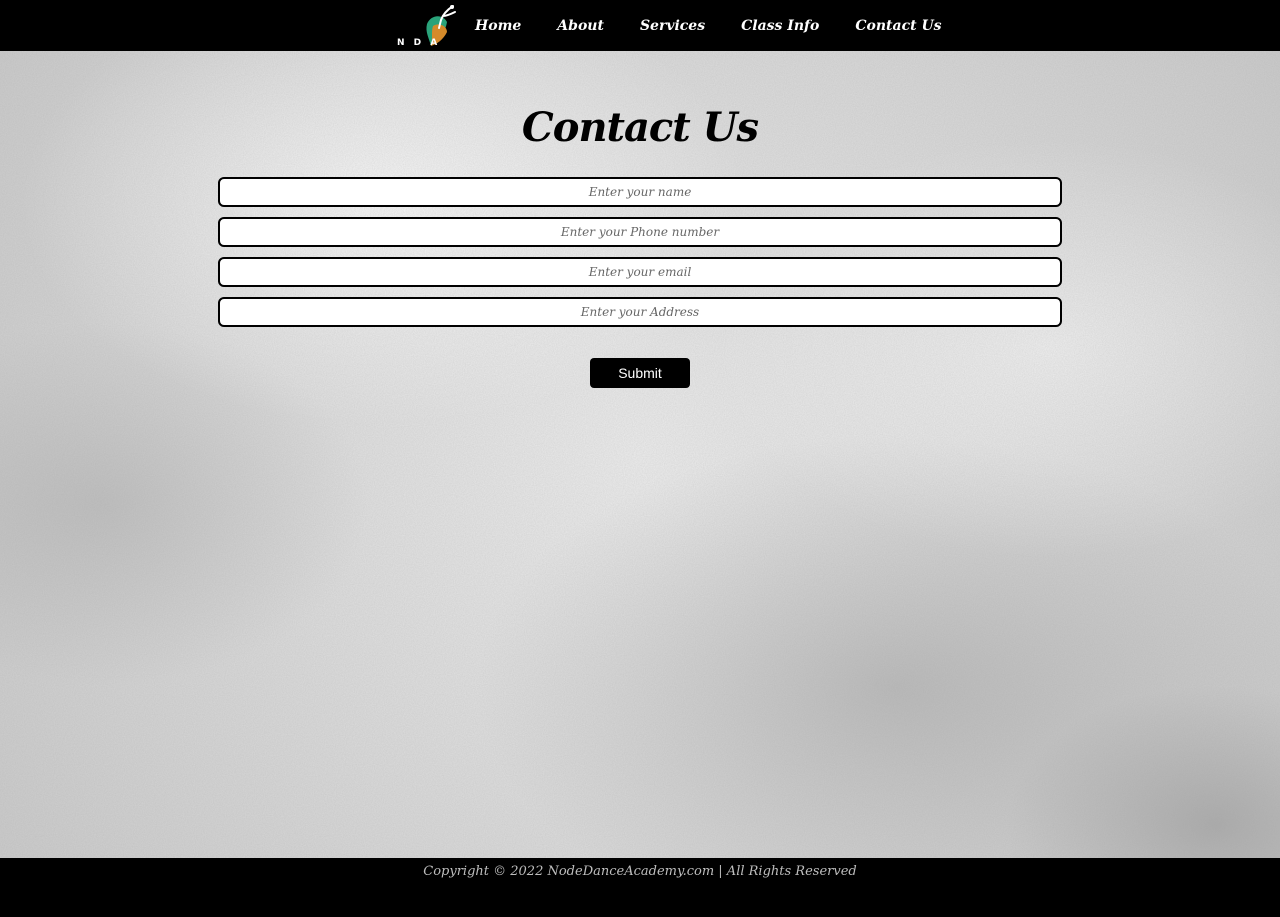 The width and height of the screenshot is (1280, 917). I want to click on name-field, so click(640, 192).